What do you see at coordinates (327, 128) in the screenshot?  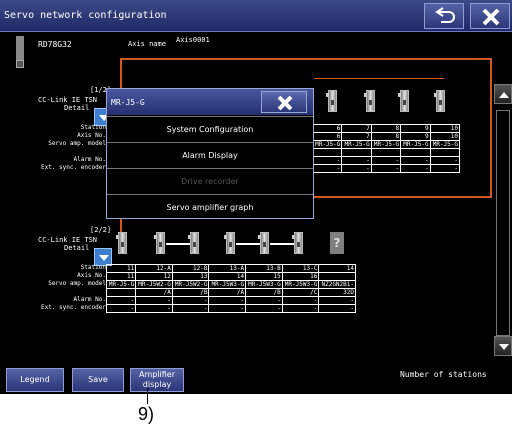 I see `cell: 6` at bounding box center [327, 128].